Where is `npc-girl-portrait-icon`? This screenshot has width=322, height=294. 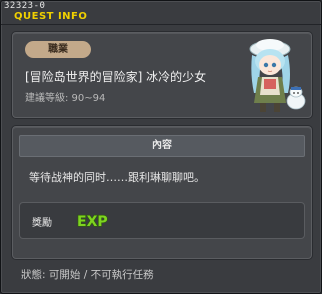 npc-girl-portrait-icon is located at coordinates (277, 75).